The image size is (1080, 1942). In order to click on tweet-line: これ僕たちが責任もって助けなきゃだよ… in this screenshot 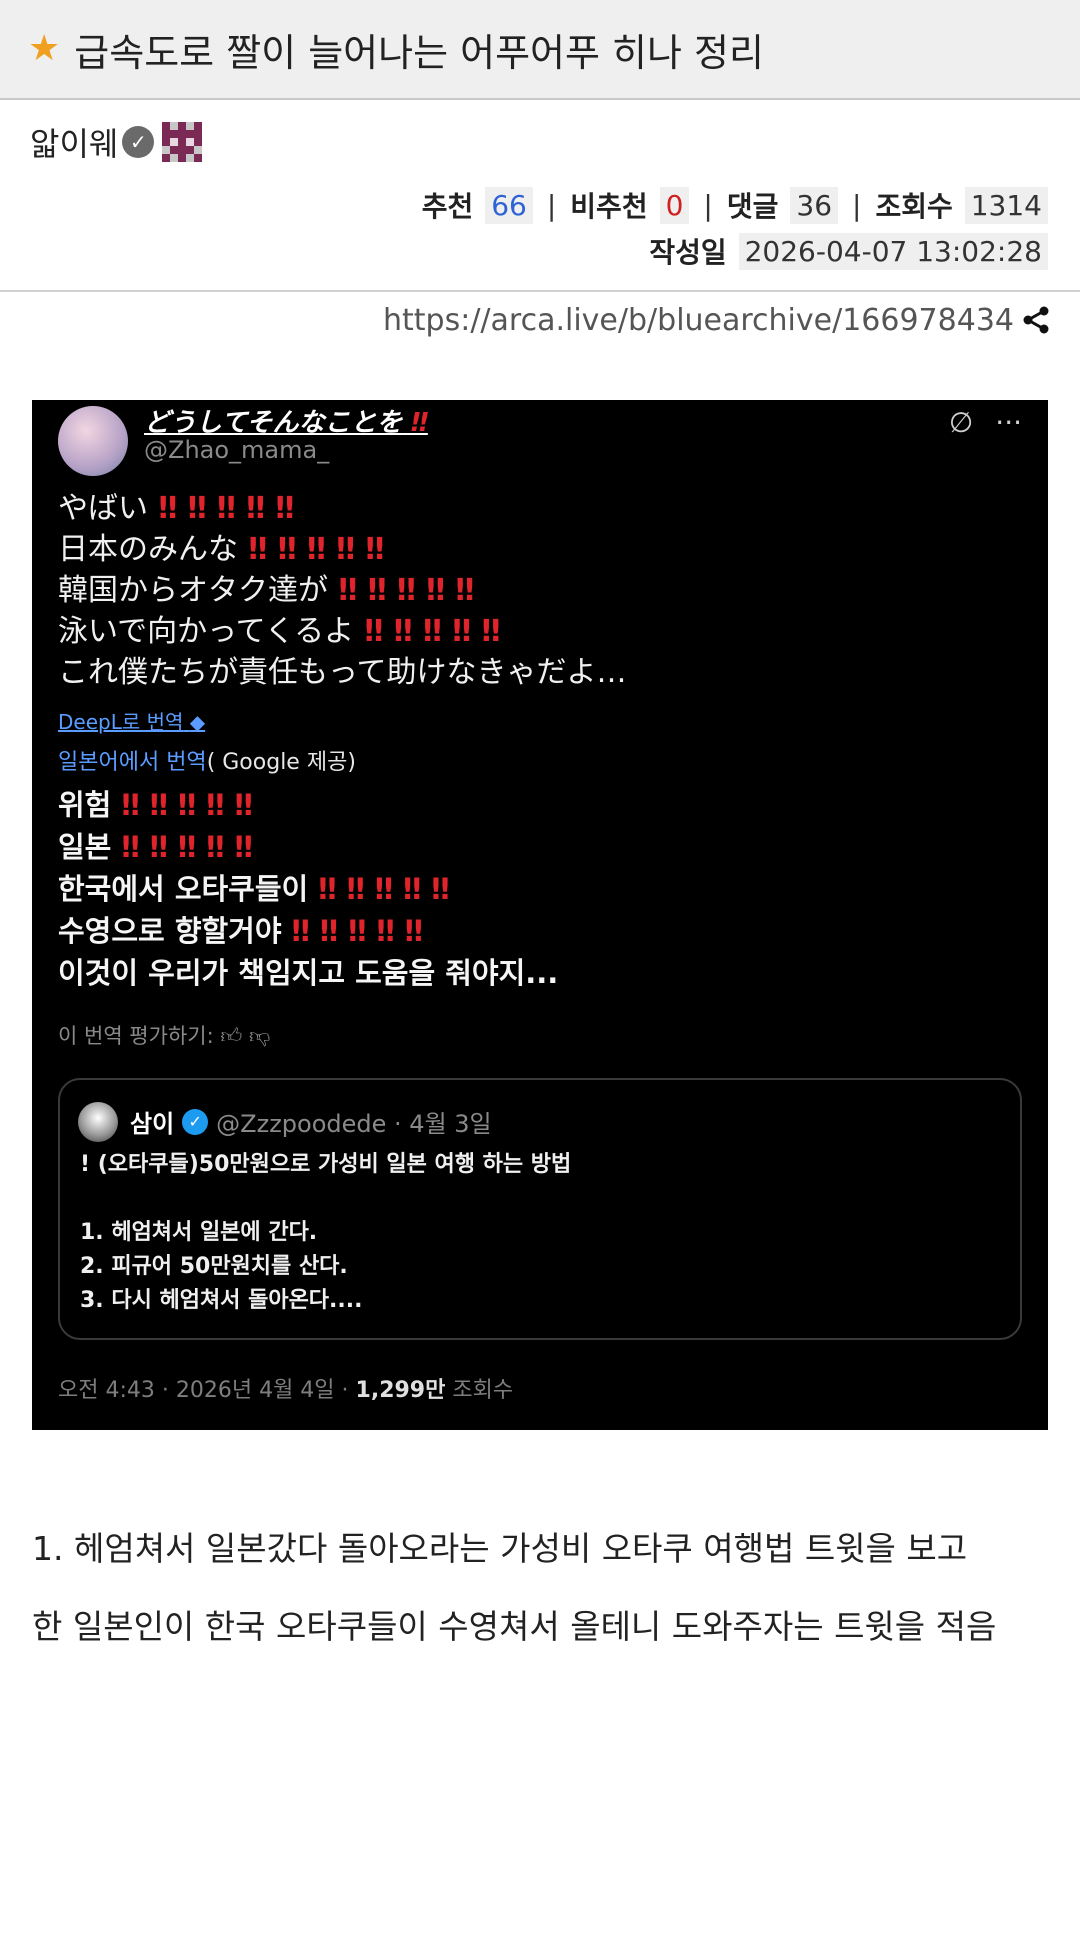, I will do `click(342, 672)`.